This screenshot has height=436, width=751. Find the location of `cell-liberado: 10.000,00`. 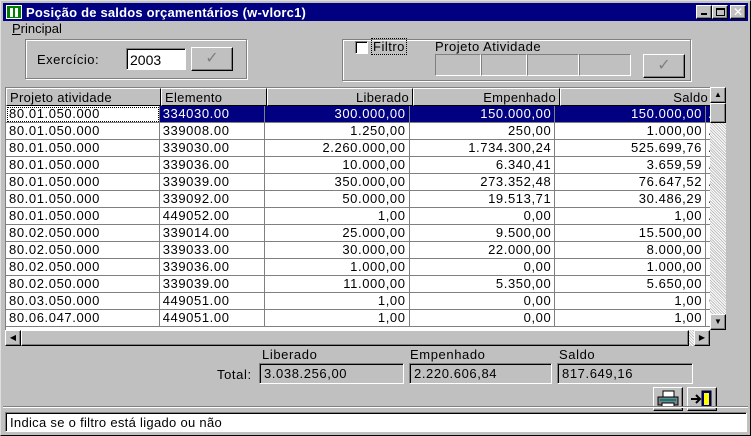

cell-liberado: 10.000,00 is located at coordinates (337, 165).